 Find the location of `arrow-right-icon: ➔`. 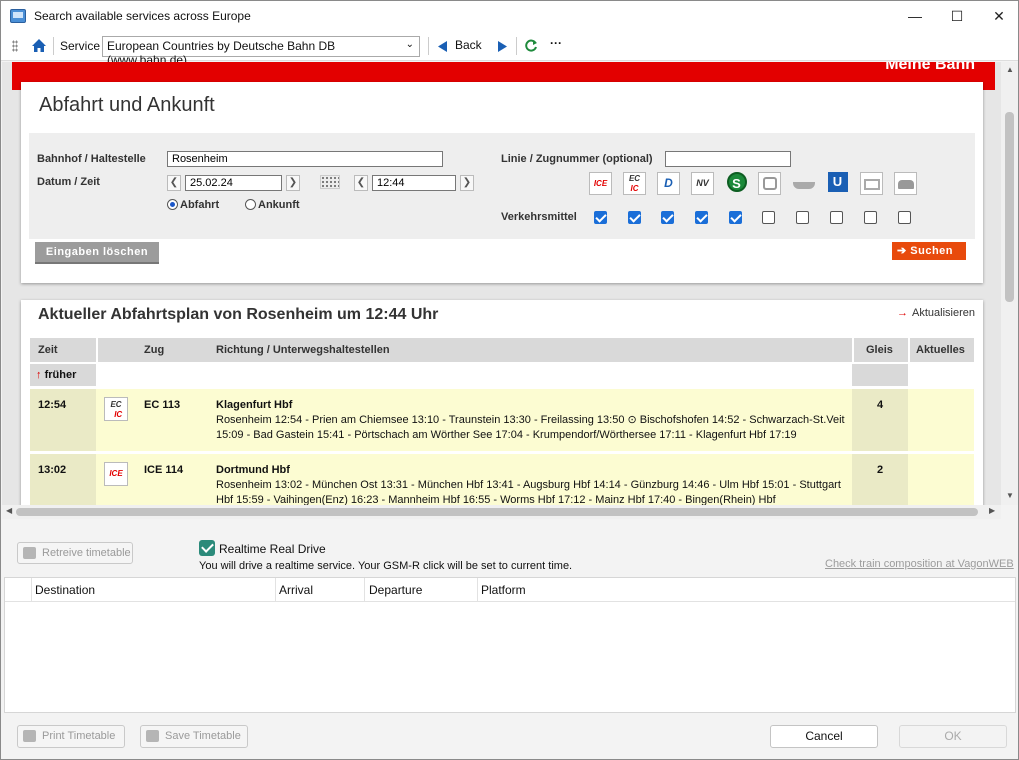

arrow-right-icon: ➔ is located at coordinates (904, 251).